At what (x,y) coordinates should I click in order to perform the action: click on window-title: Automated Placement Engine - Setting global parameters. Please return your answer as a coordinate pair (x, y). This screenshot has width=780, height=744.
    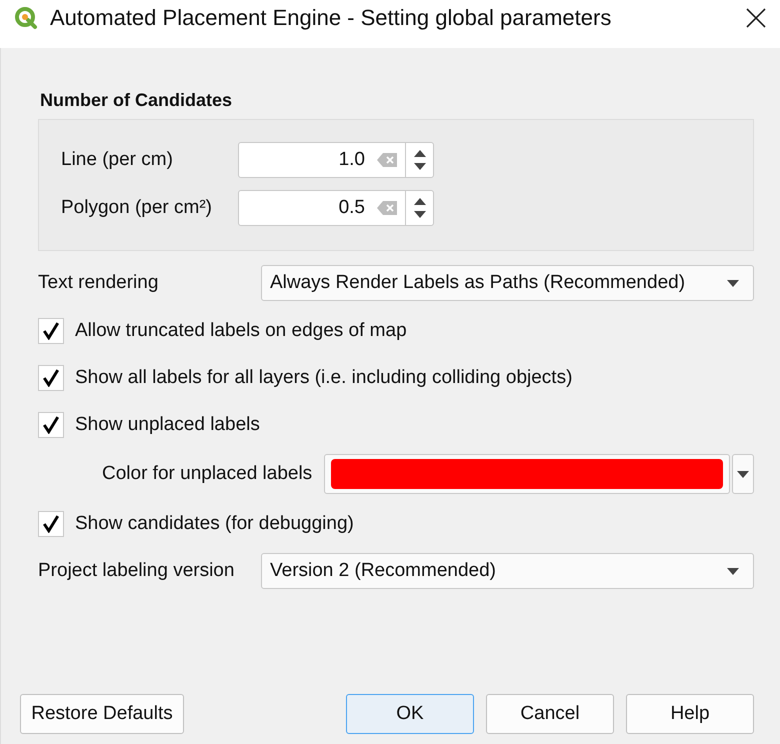
    Looking at the image, I should click on (331, 18).